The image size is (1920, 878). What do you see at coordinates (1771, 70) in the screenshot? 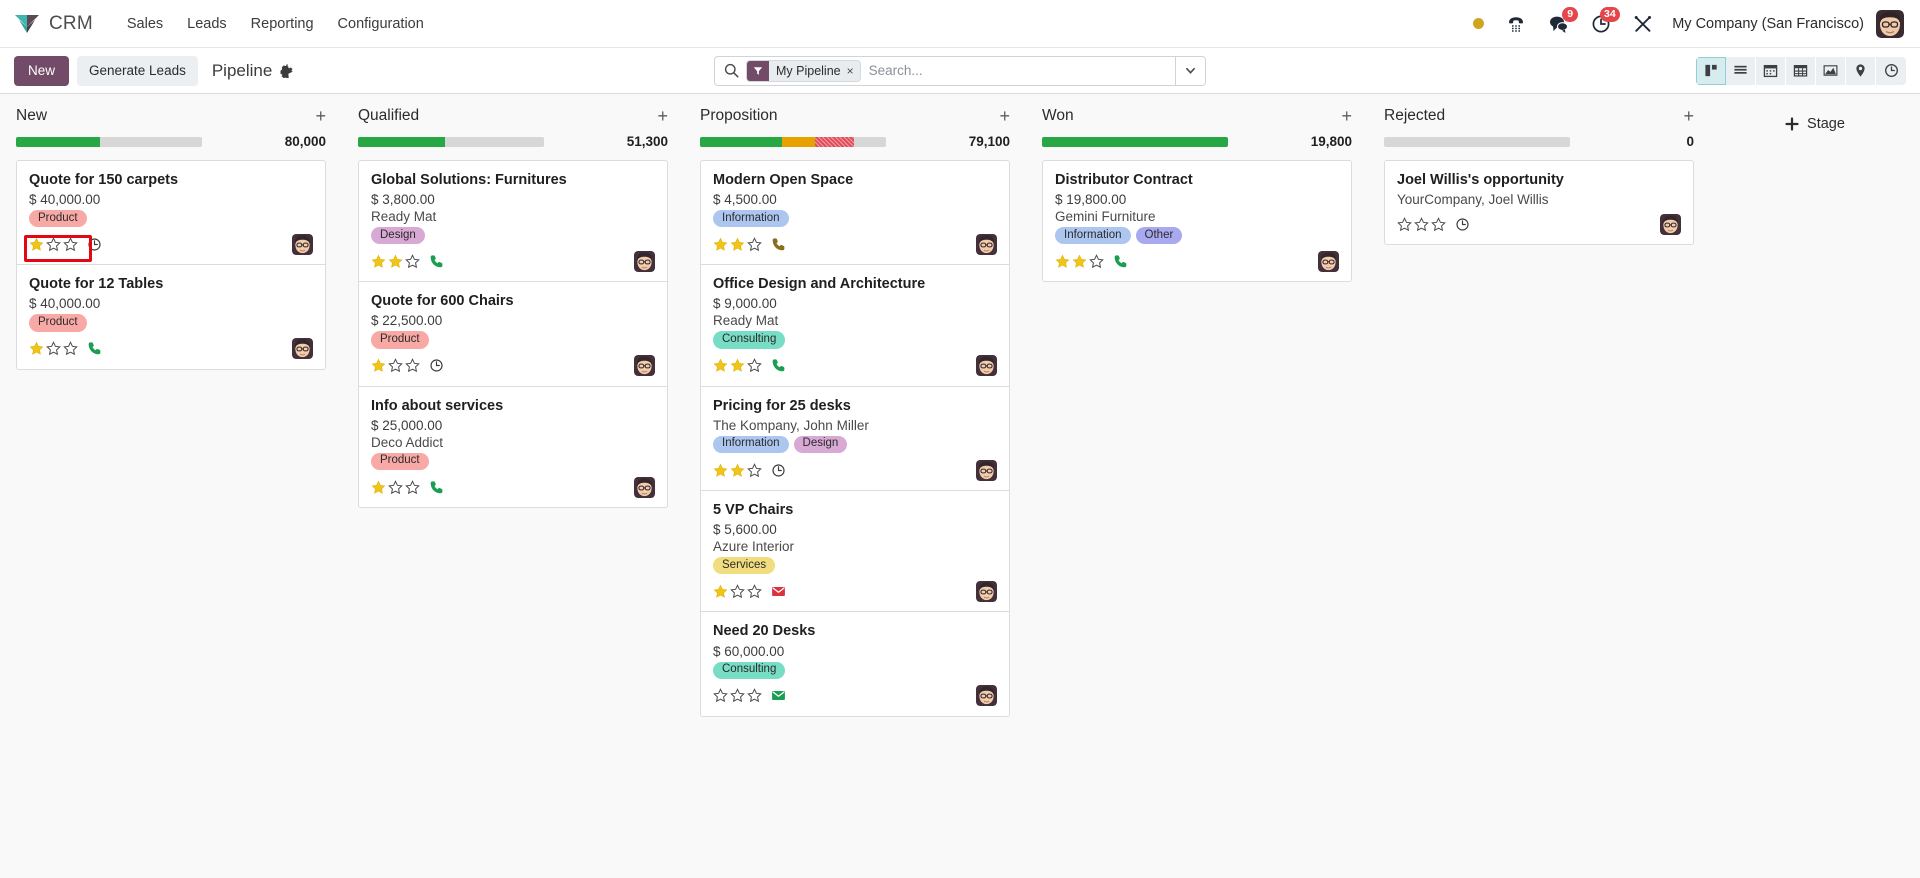
I see `view-button-calendar` at bounding box center [1771, 70].